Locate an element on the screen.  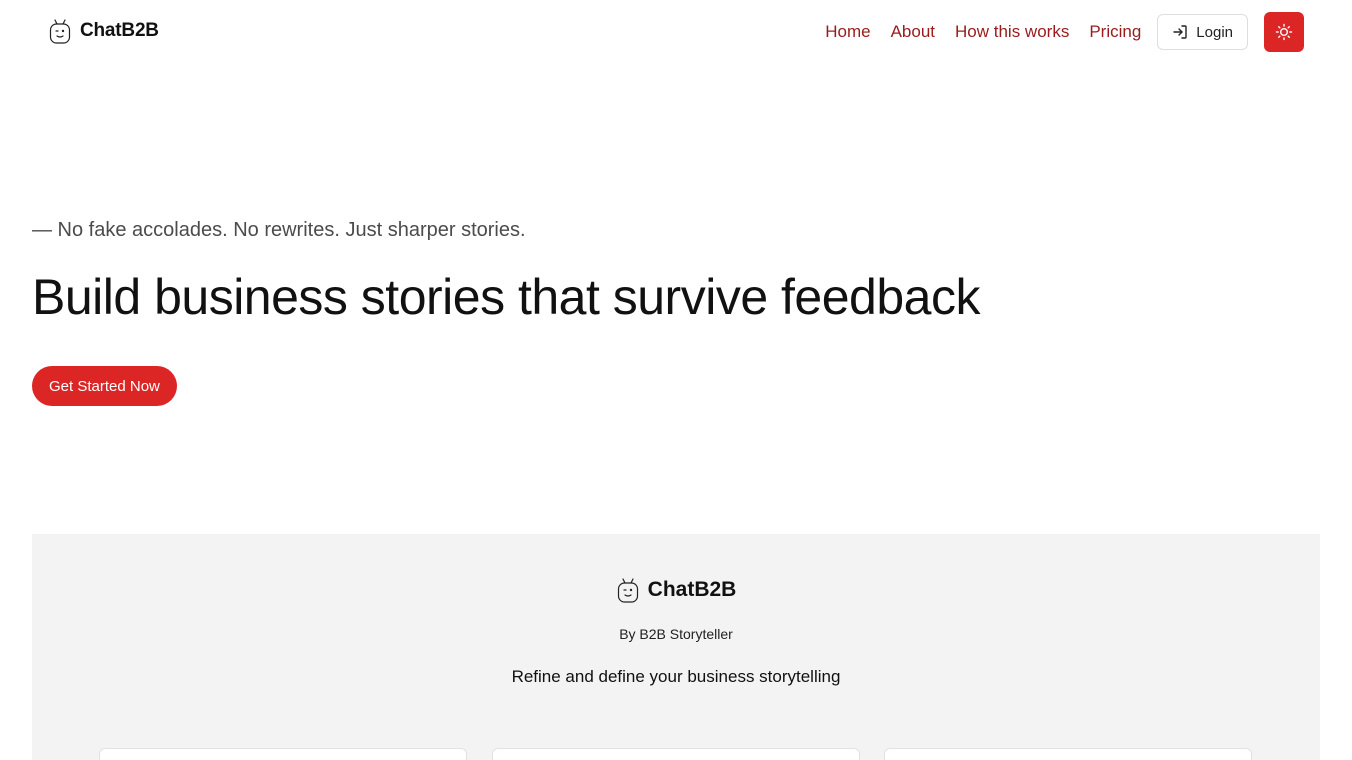
nav-link-home: Home is located at coordinates (847, 32).